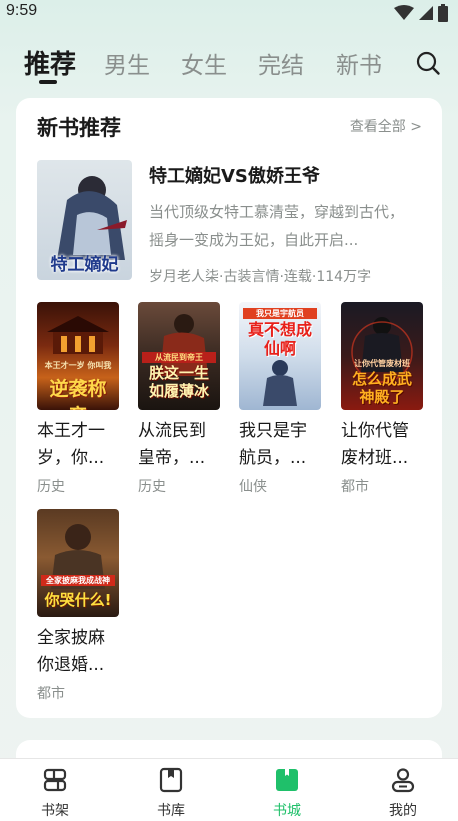 This screenshot has width=458, height=821. Describe the element at coordinates (403, 811) in the screenshot. I see `nav-label: 我的` at that location.